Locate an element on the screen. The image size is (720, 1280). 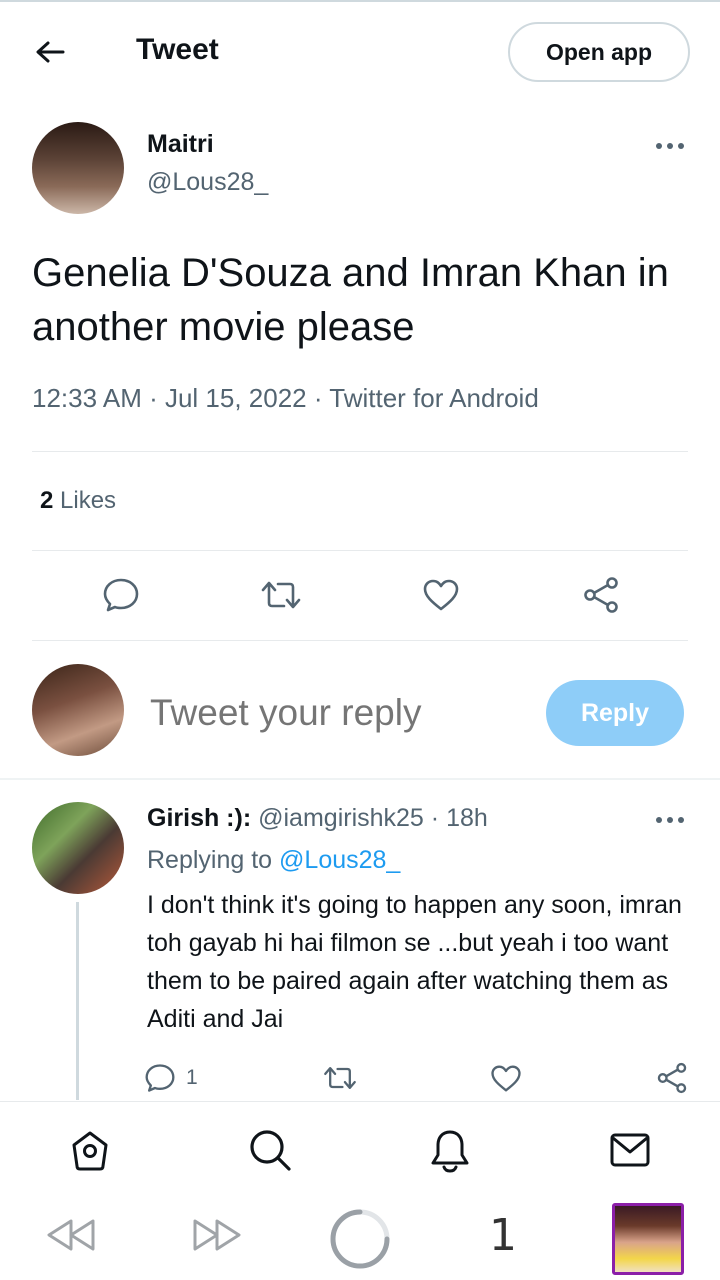
mail-icon is located at coordinates (630, 1150).